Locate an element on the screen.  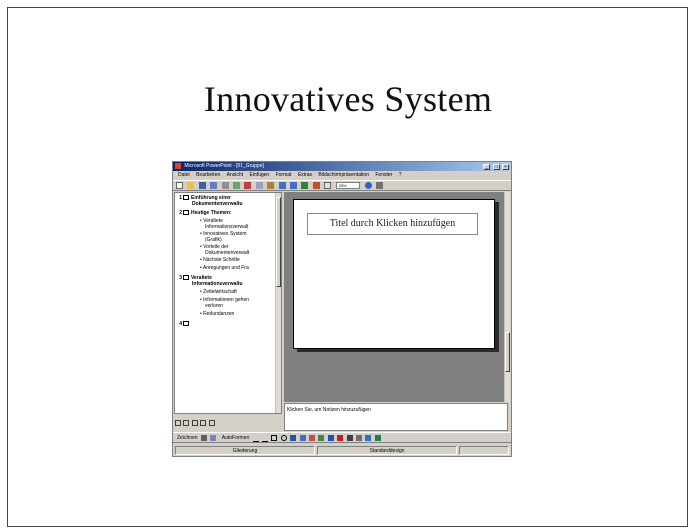
menu-item-bearbeiten: Bearbeiten is located at coordinates (208, 175).